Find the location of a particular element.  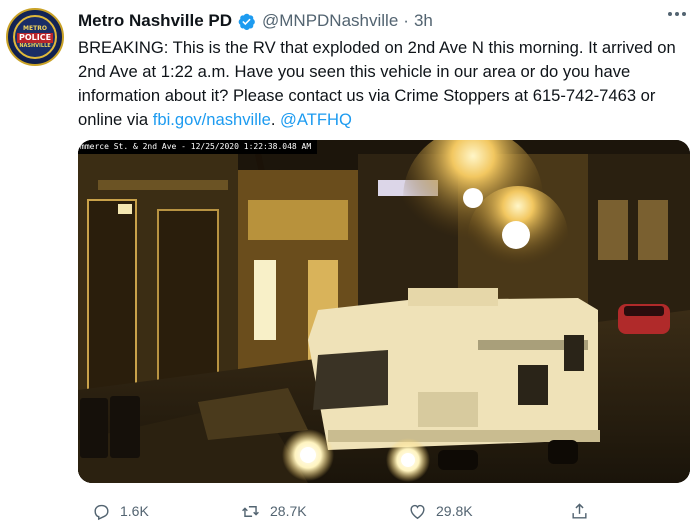

atfhq-mention: @ATFHQ is located at coordinates (316, 119).